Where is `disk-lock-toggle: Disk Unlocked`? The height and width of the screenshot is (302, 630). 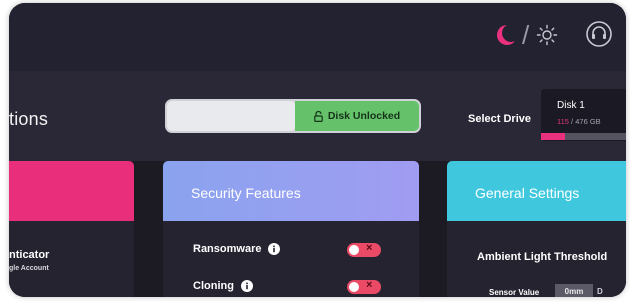
disk-lock-toggle: Disk Unlocked is located at coordinates (293, 116).